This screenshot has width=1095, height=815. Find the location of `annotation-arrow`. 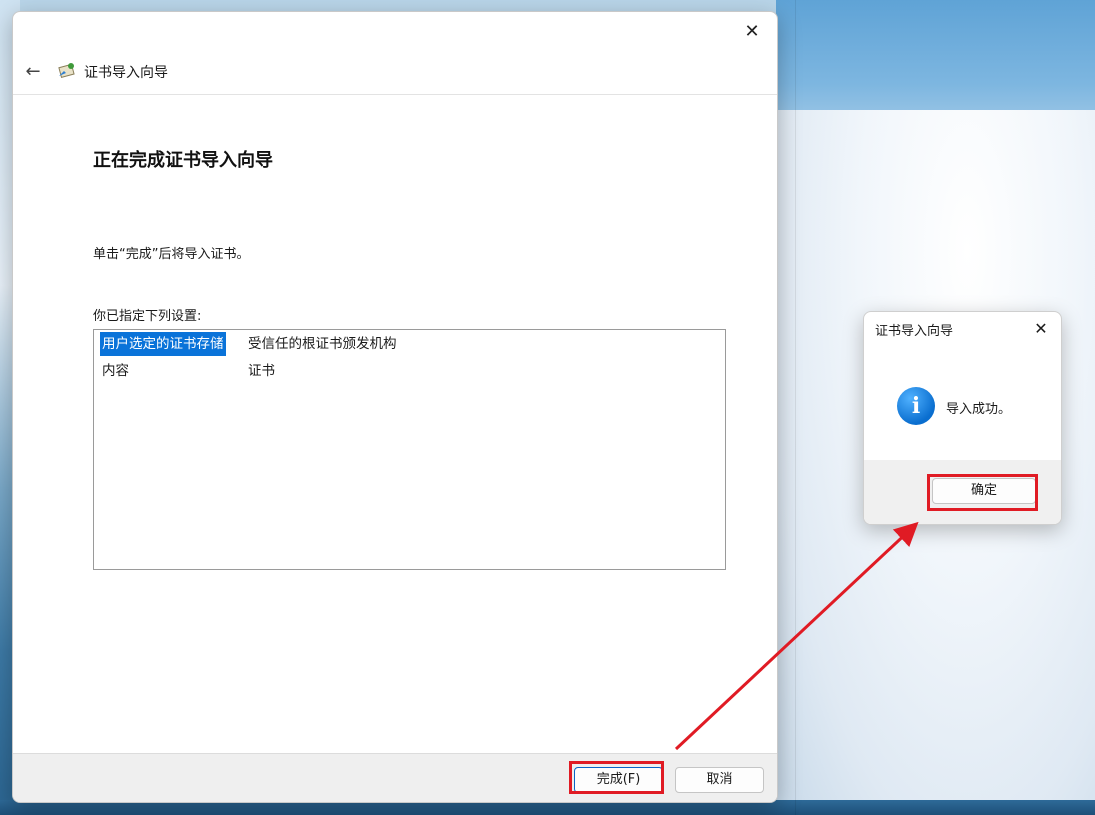

annotation-arrow is located at coordinates (796, 636).